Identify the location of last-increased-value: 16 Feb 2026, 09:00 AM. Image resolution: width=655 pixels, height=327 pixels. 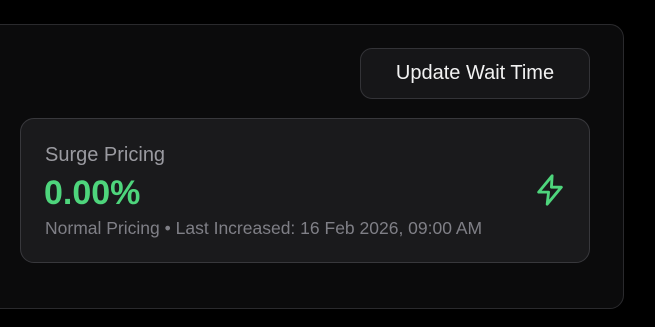
(391, 228).